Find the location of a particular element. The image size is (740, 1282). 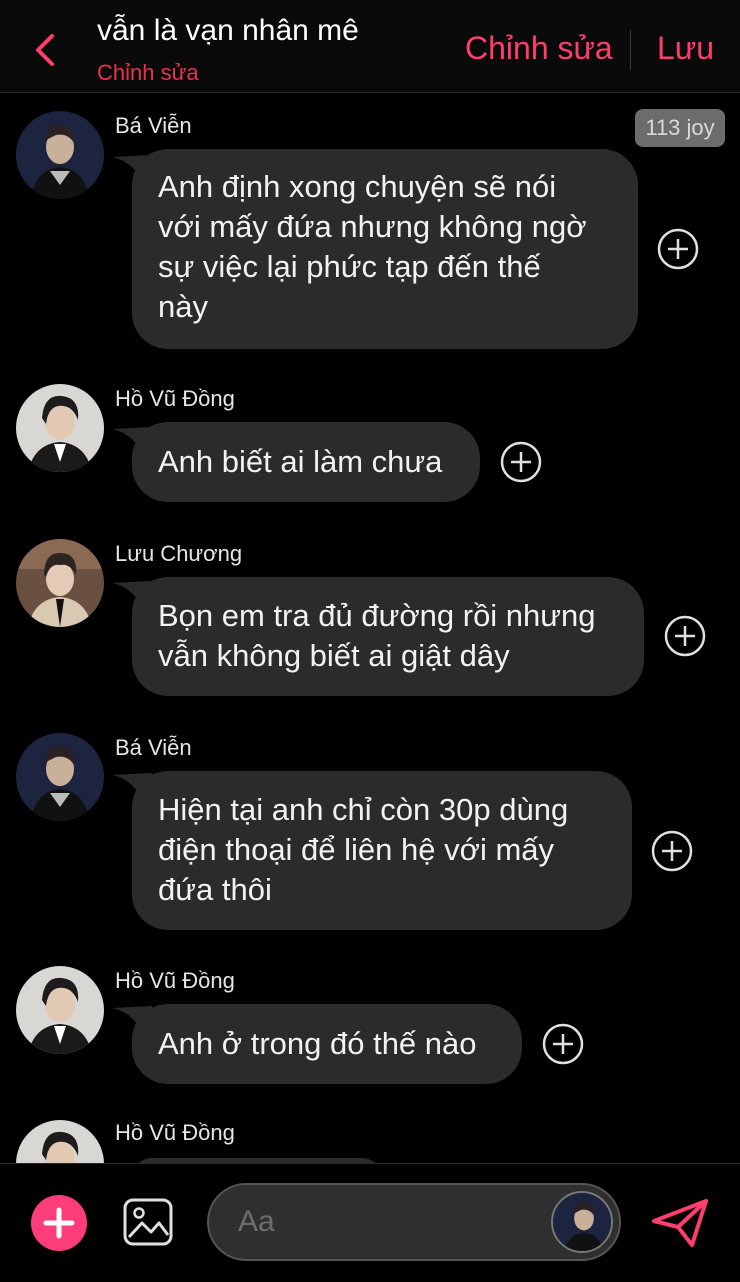

edit-button: Chỉnh sửa is located at coordinates (539, 48).